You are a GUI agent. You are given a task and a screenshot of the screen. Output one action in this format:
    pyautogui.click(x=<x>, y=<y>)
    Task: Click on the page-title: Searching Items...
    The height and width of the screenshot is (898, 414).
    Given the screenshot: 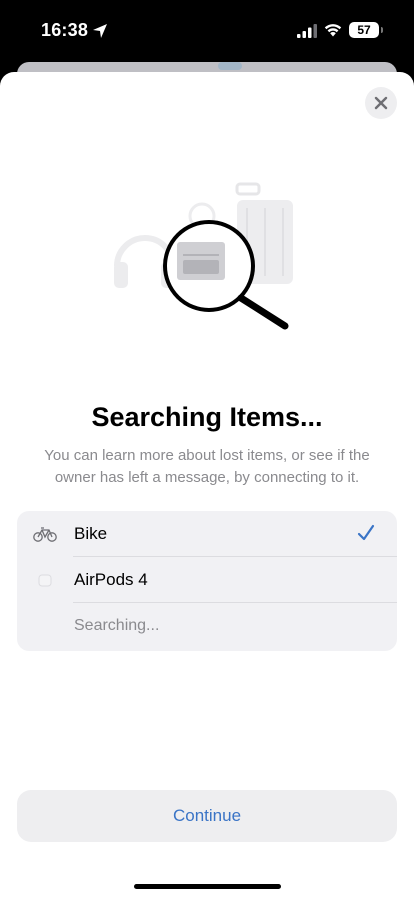 What is the action you would take?
    pyautogui.click(x=207, y=417)
    